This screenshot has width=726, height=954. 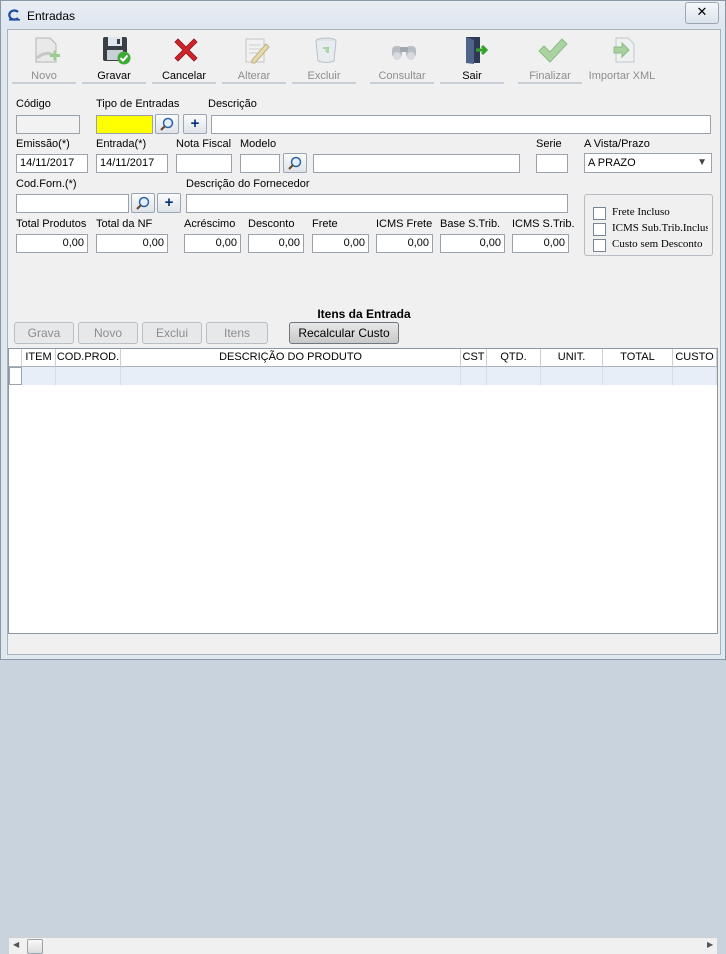 What do you see at coordinates (416, 163) in the screenshot?
I see `modelo-description-field` at bounding box center [416, 163].